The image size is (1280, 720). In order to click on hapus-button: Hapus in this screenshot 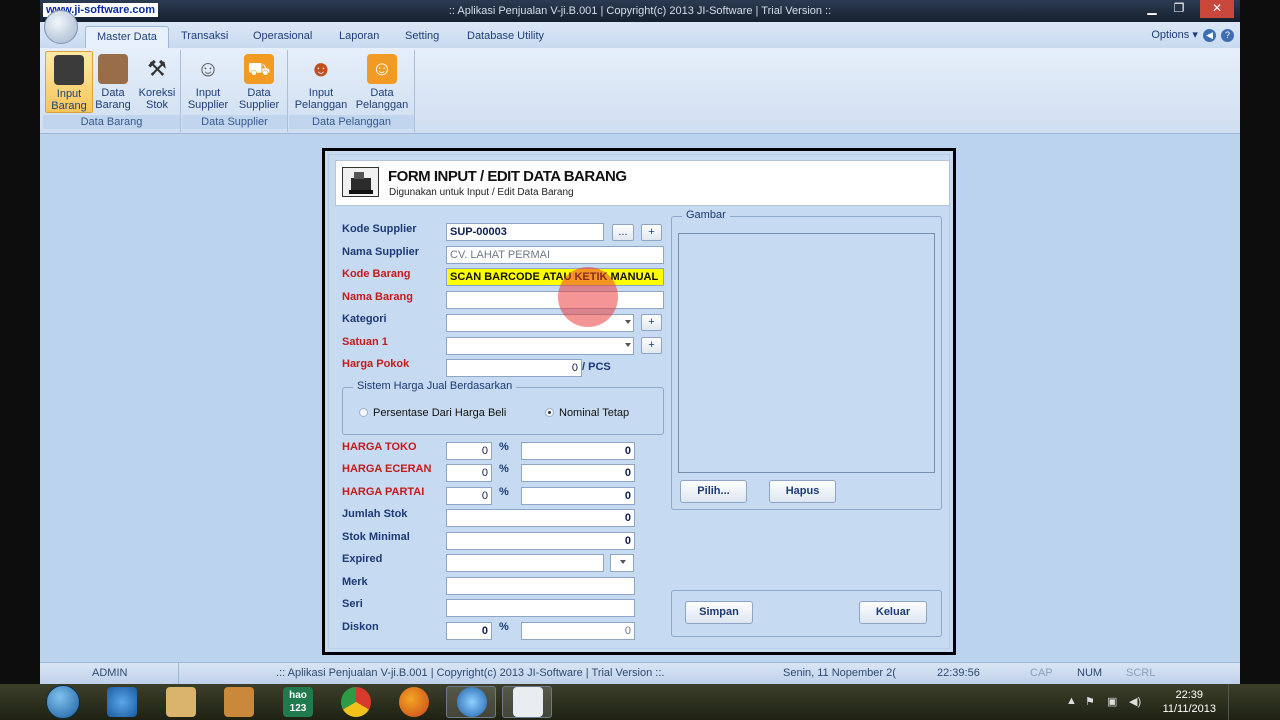, I will do `click(802, 491)`.